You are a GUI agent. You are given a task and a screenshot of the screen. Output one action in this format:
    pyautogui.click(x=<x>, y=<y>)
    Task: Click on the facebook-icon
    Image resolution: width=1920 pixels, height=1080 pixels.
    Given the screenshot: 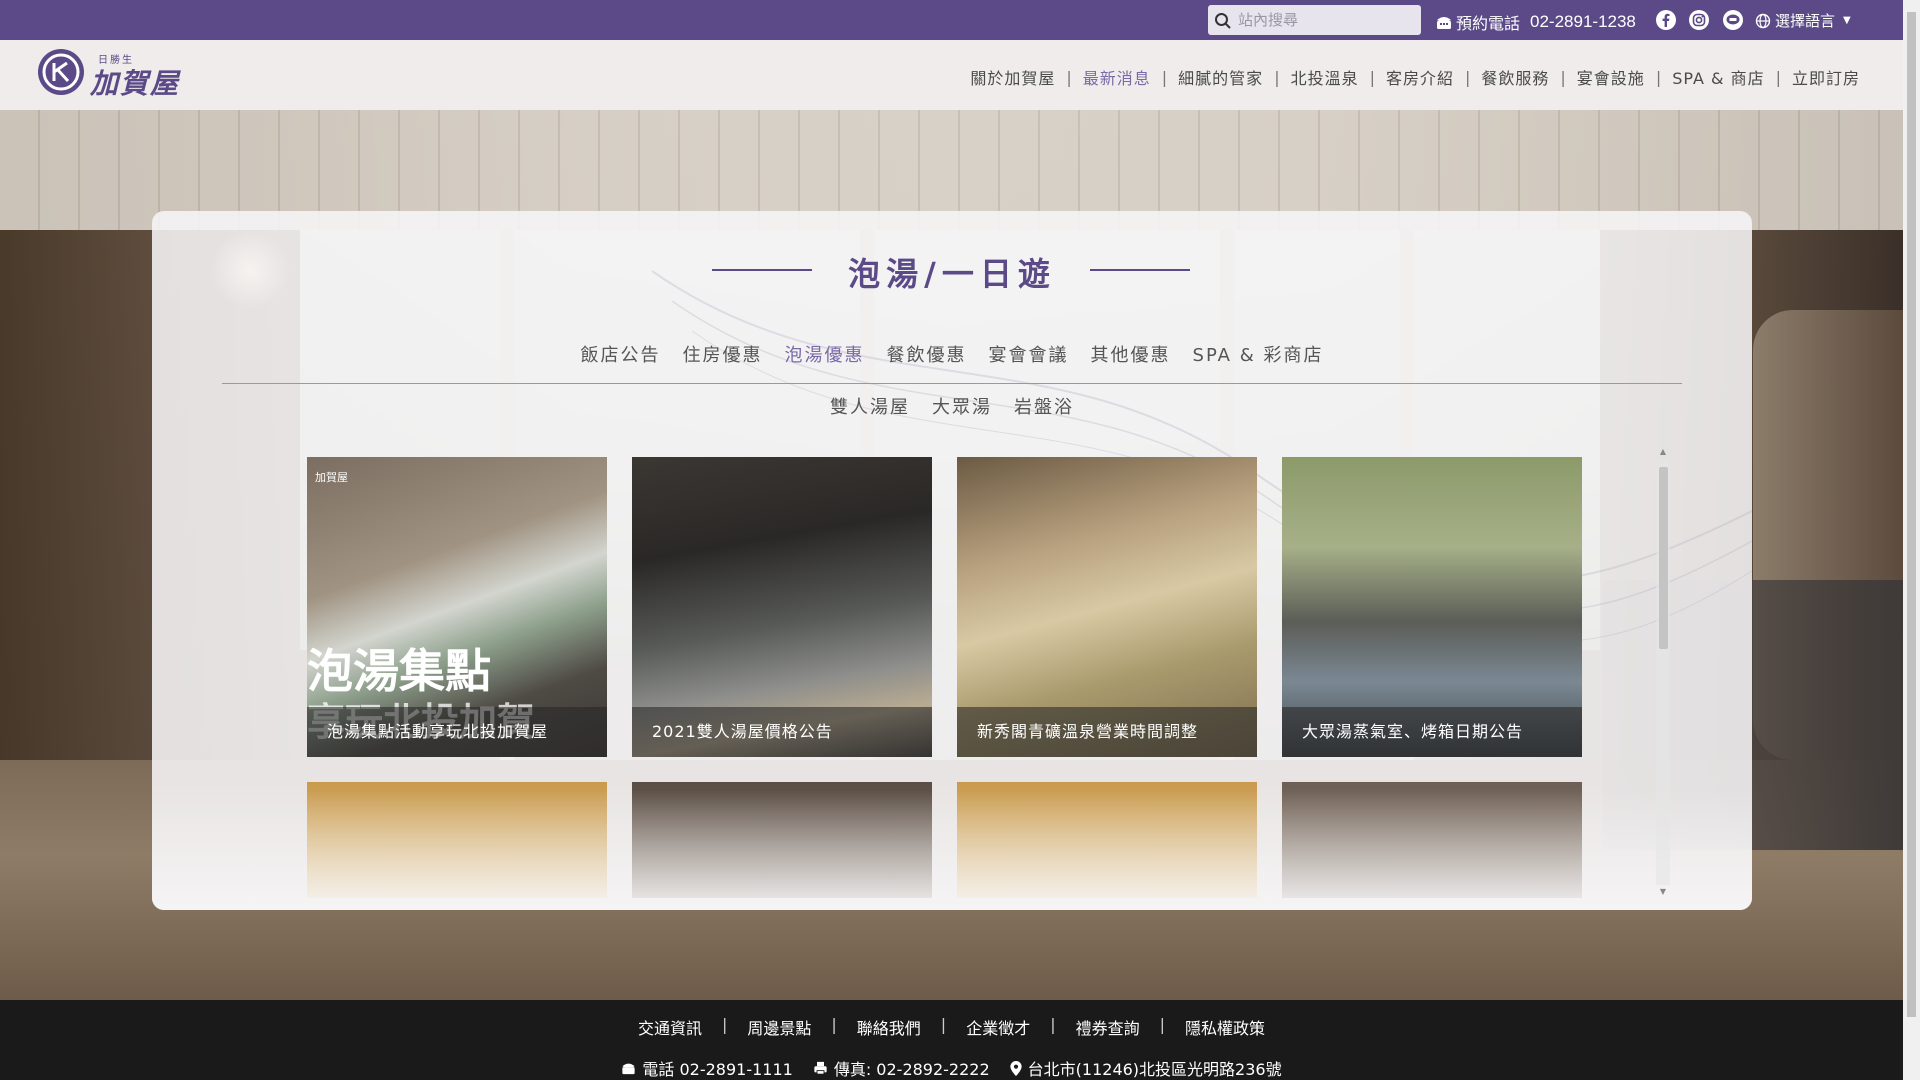 What is the action you would take?
    pyautogui.click(x=1666, y=20)
    